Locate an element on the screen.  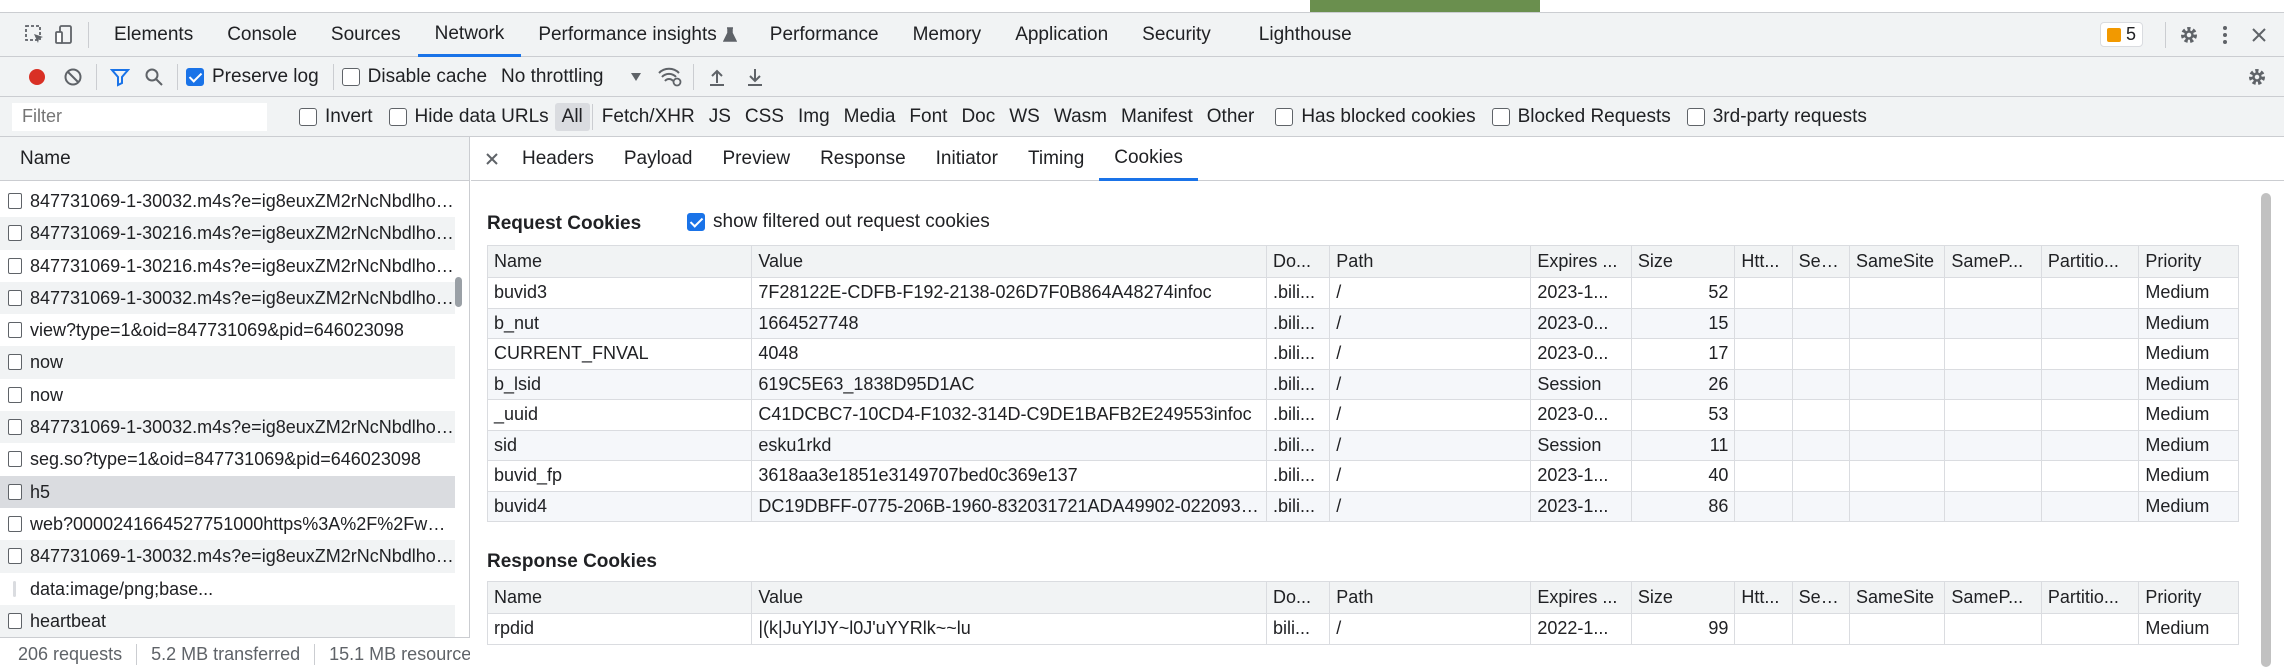
blocked-requests-checkbox: Blocked Requests is located at coordinates (1581, 117).